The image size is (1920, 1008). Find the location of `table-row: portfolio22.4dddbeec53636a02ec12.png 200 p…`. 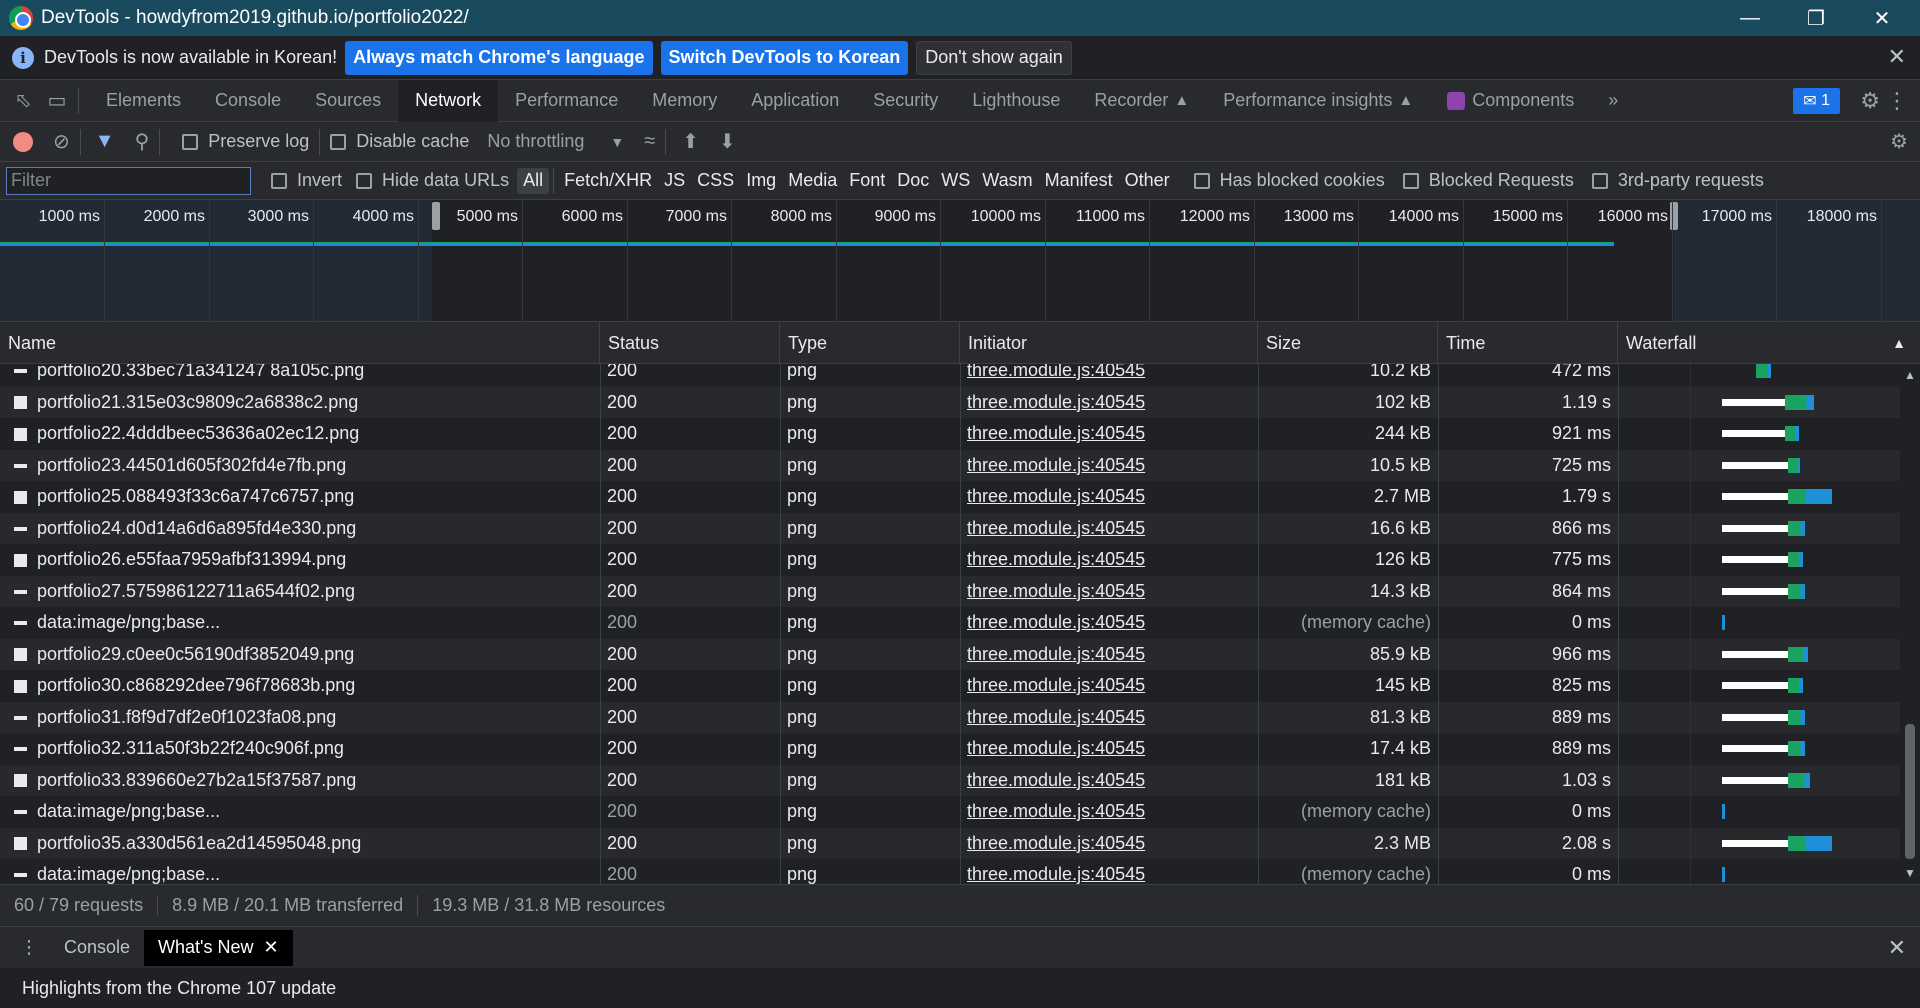

table-row: portfolio22.4dddbeec53636a02ec12.png 200 p… is located at coordinates (950, 434).